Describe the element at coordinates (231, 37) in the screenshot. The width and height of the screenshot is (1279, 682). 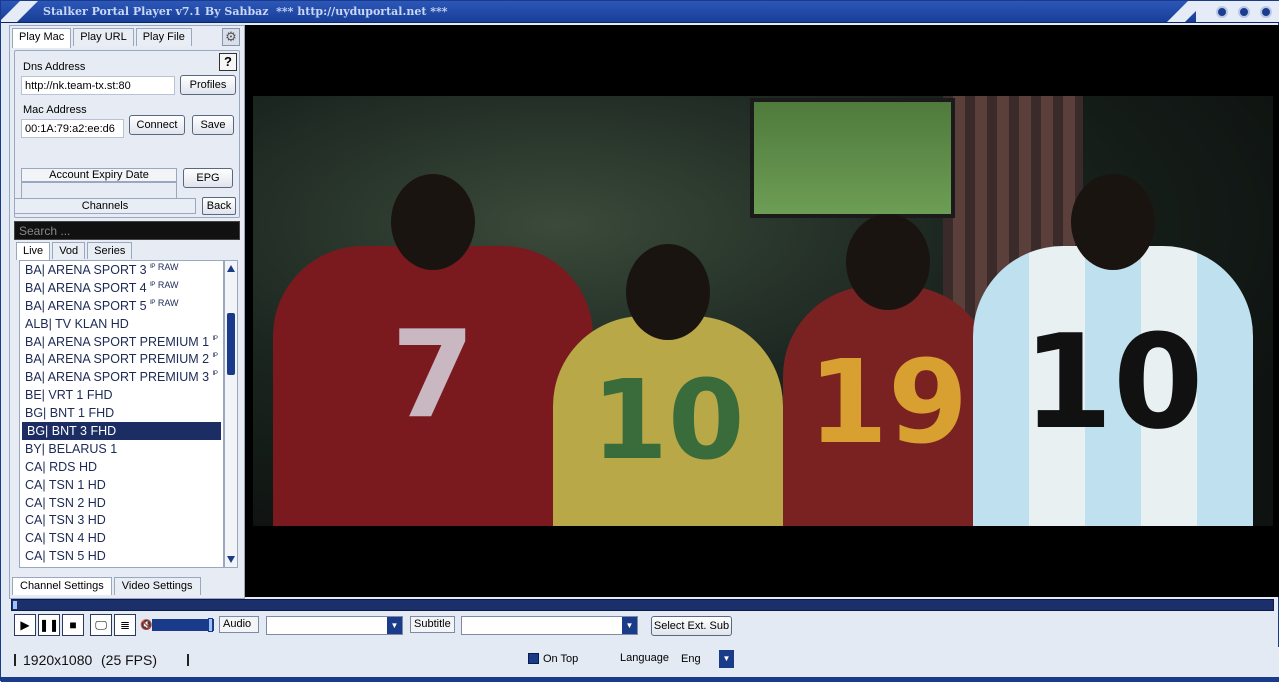
I see `gear-icon: ⚙` at that location.